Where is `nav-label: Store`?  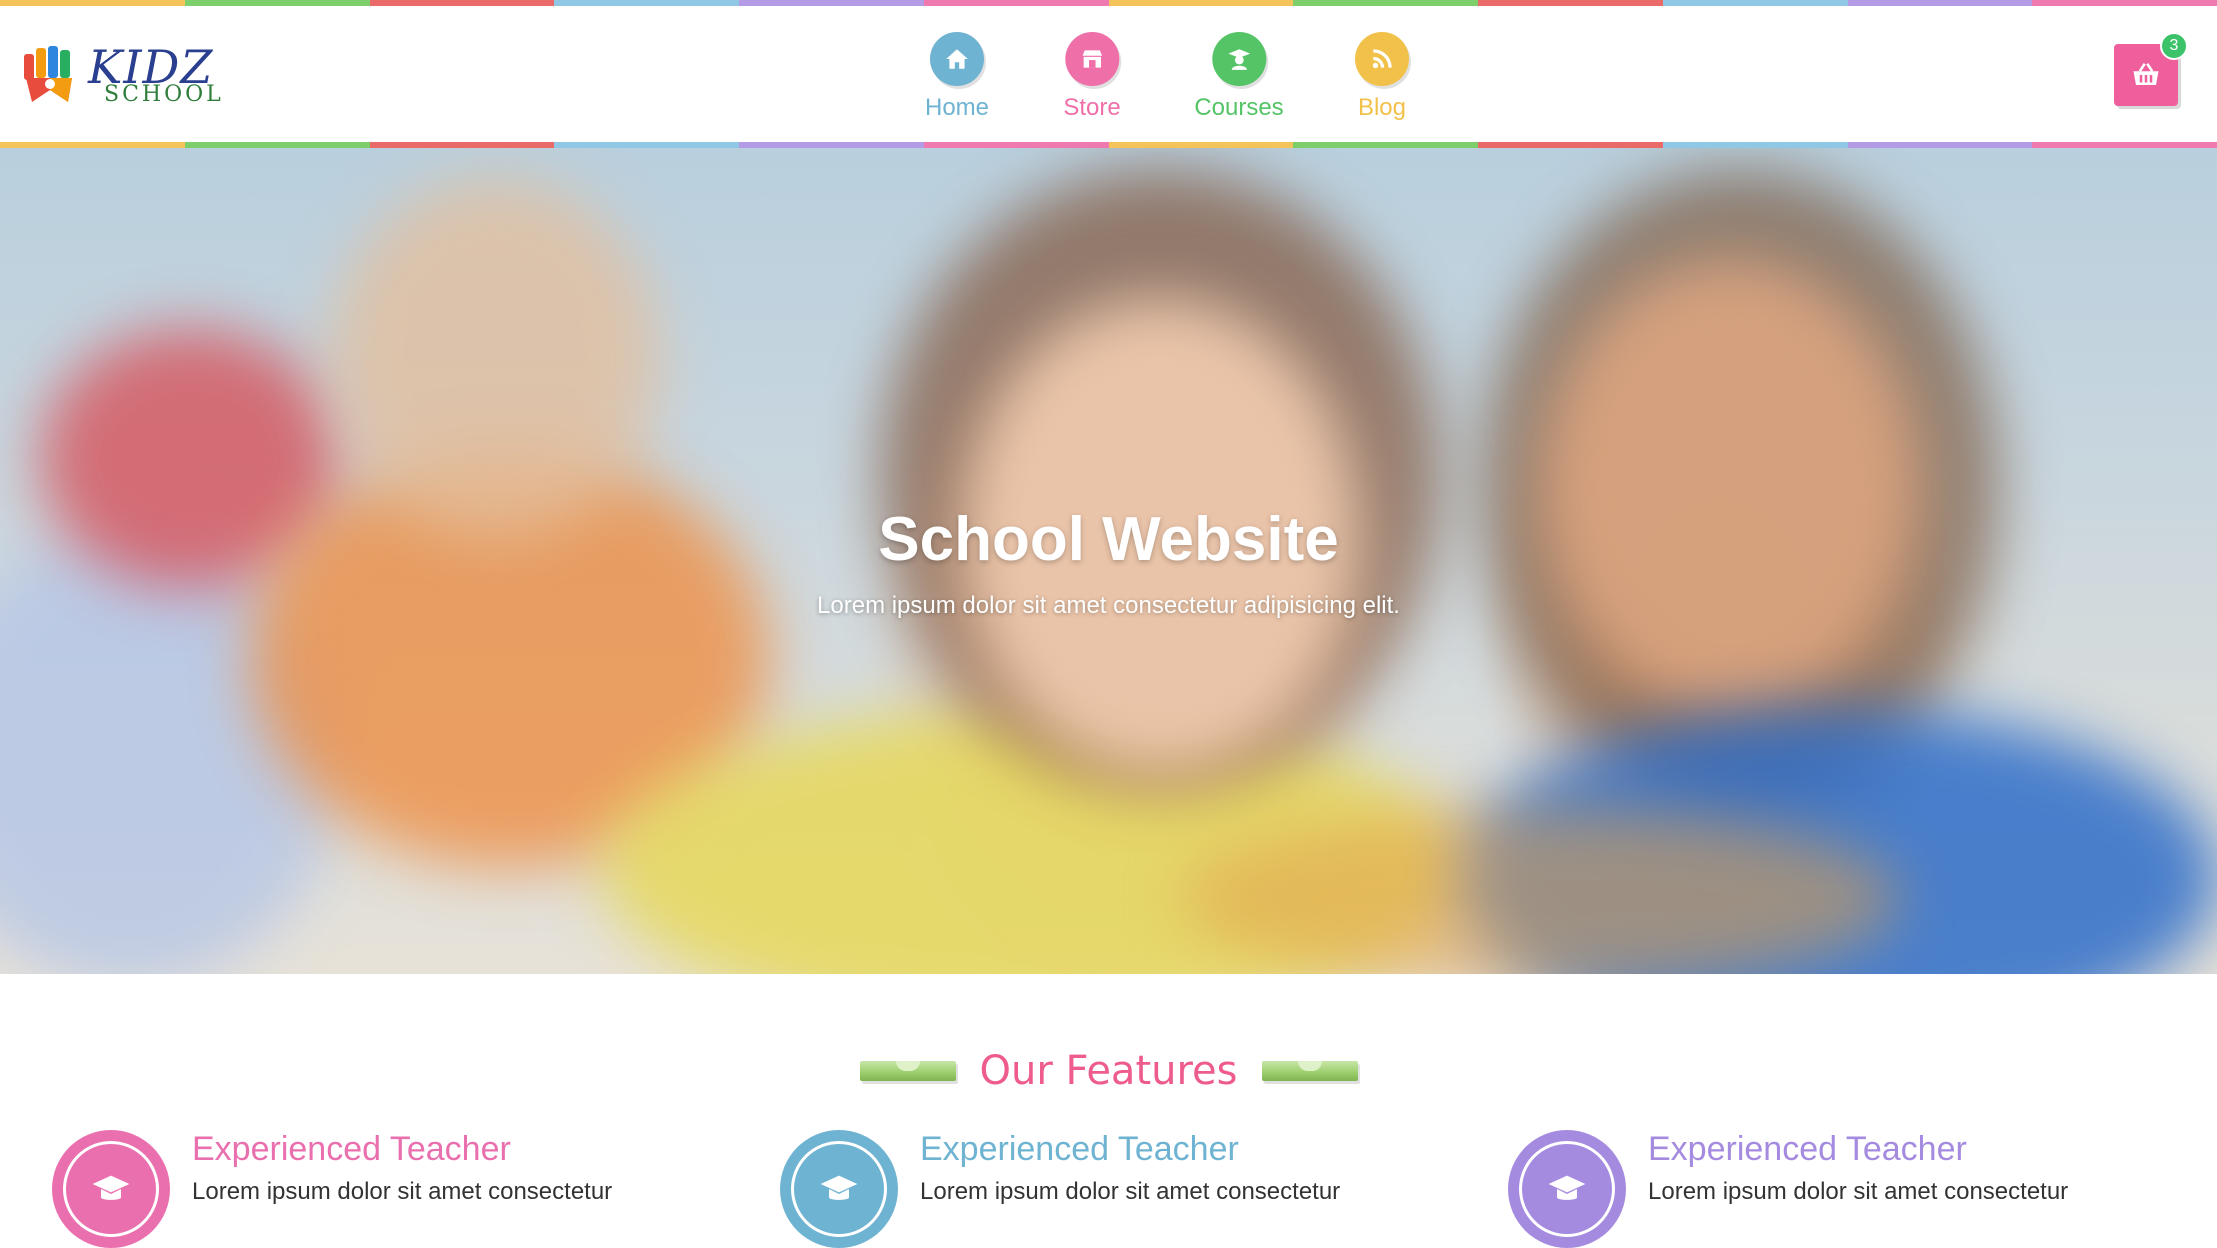
nav-label: Store is located at coordinates (1092, 107).